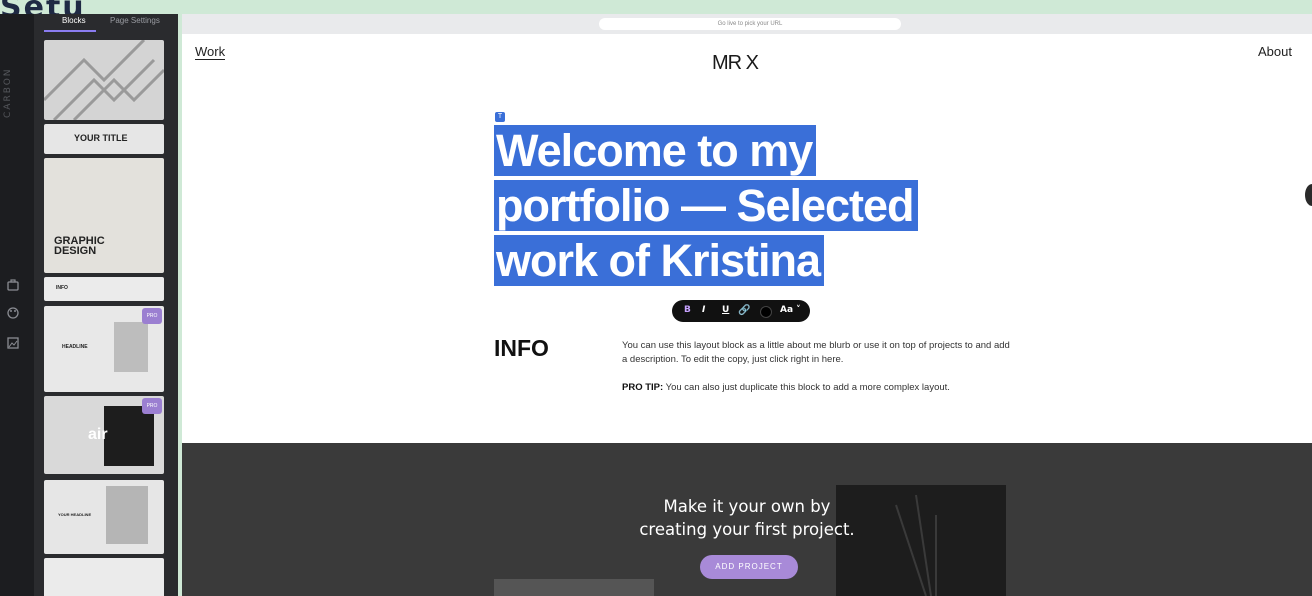  I want to click on text-format-toolbar: B I U 🔗 Aa ˅, so click(741, 311).